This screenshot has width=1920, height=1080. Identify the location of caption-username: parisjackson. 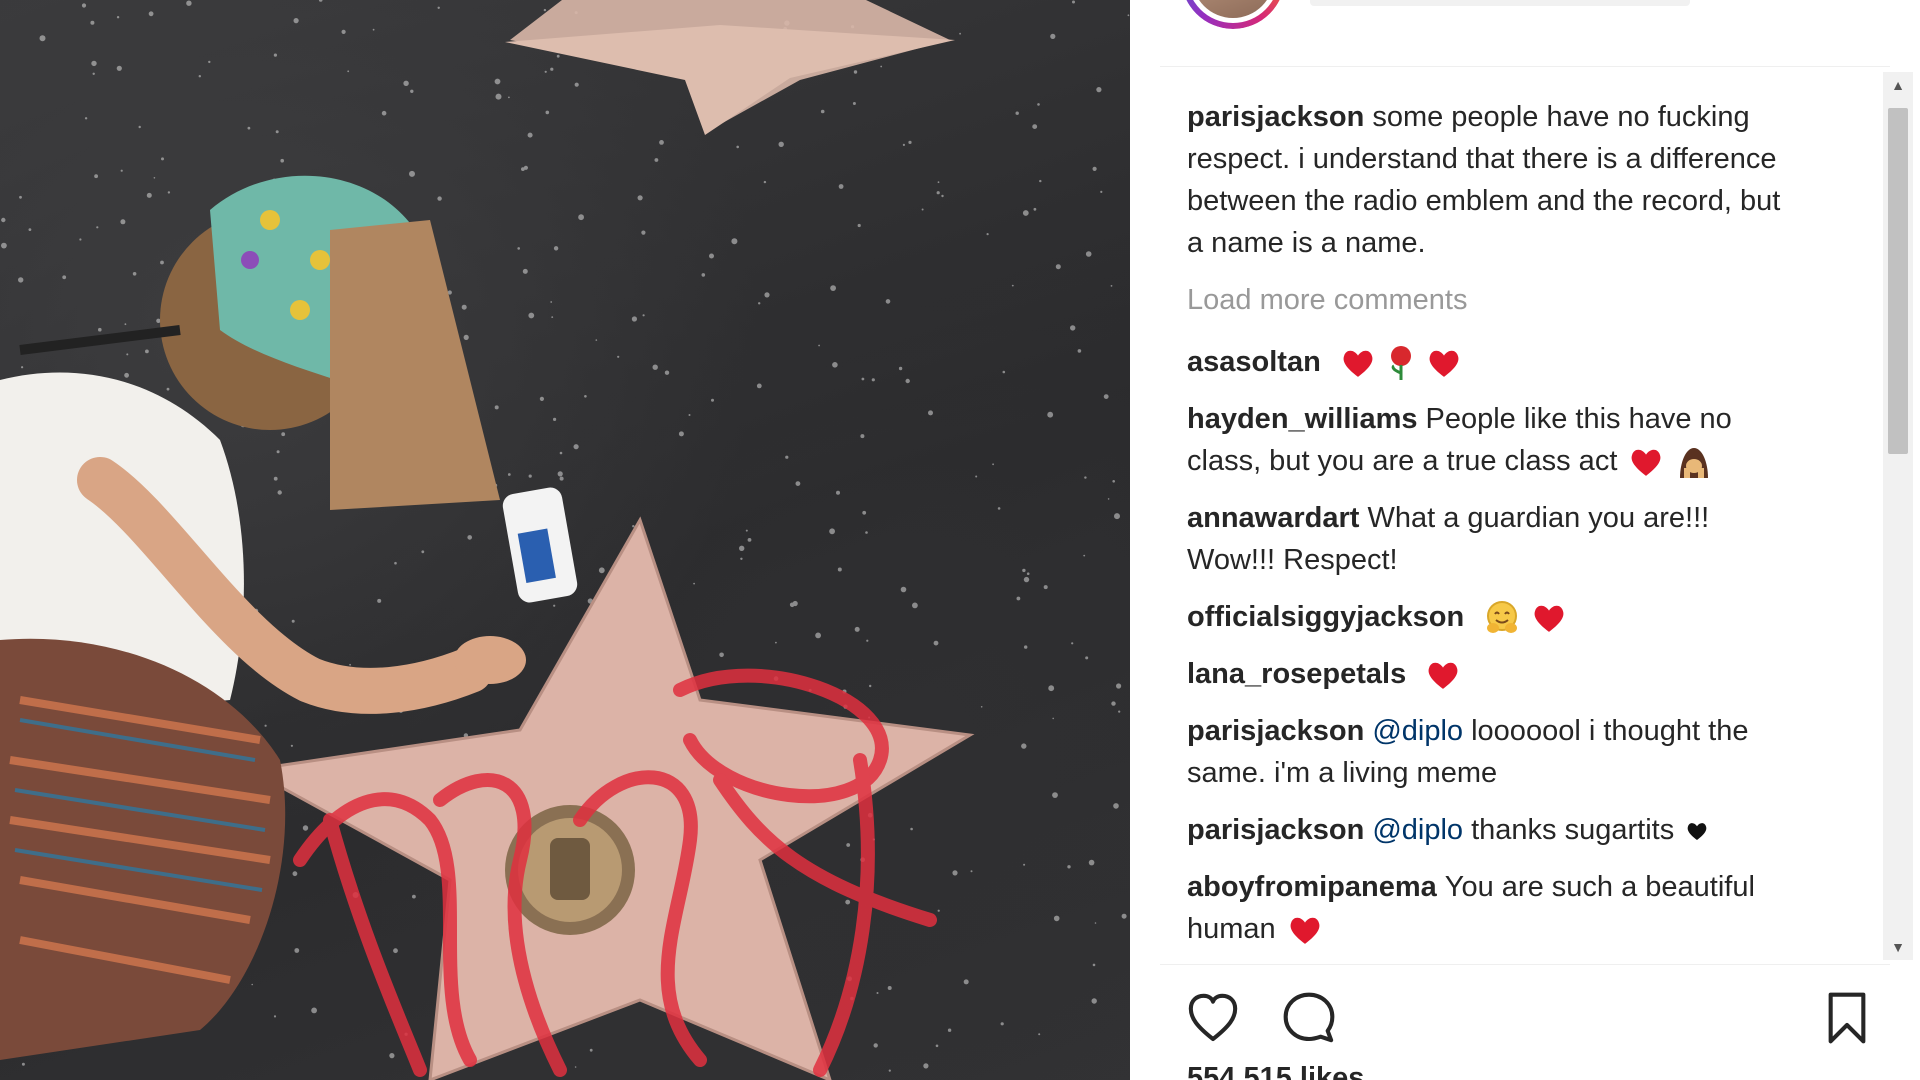
(1275, 117).